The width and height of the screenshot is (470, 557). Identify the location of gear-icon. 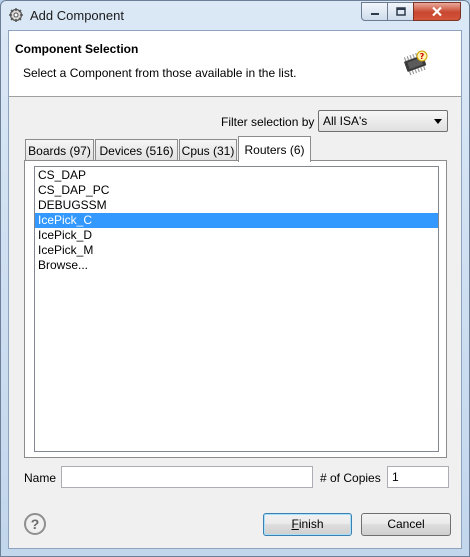
(16, 15).